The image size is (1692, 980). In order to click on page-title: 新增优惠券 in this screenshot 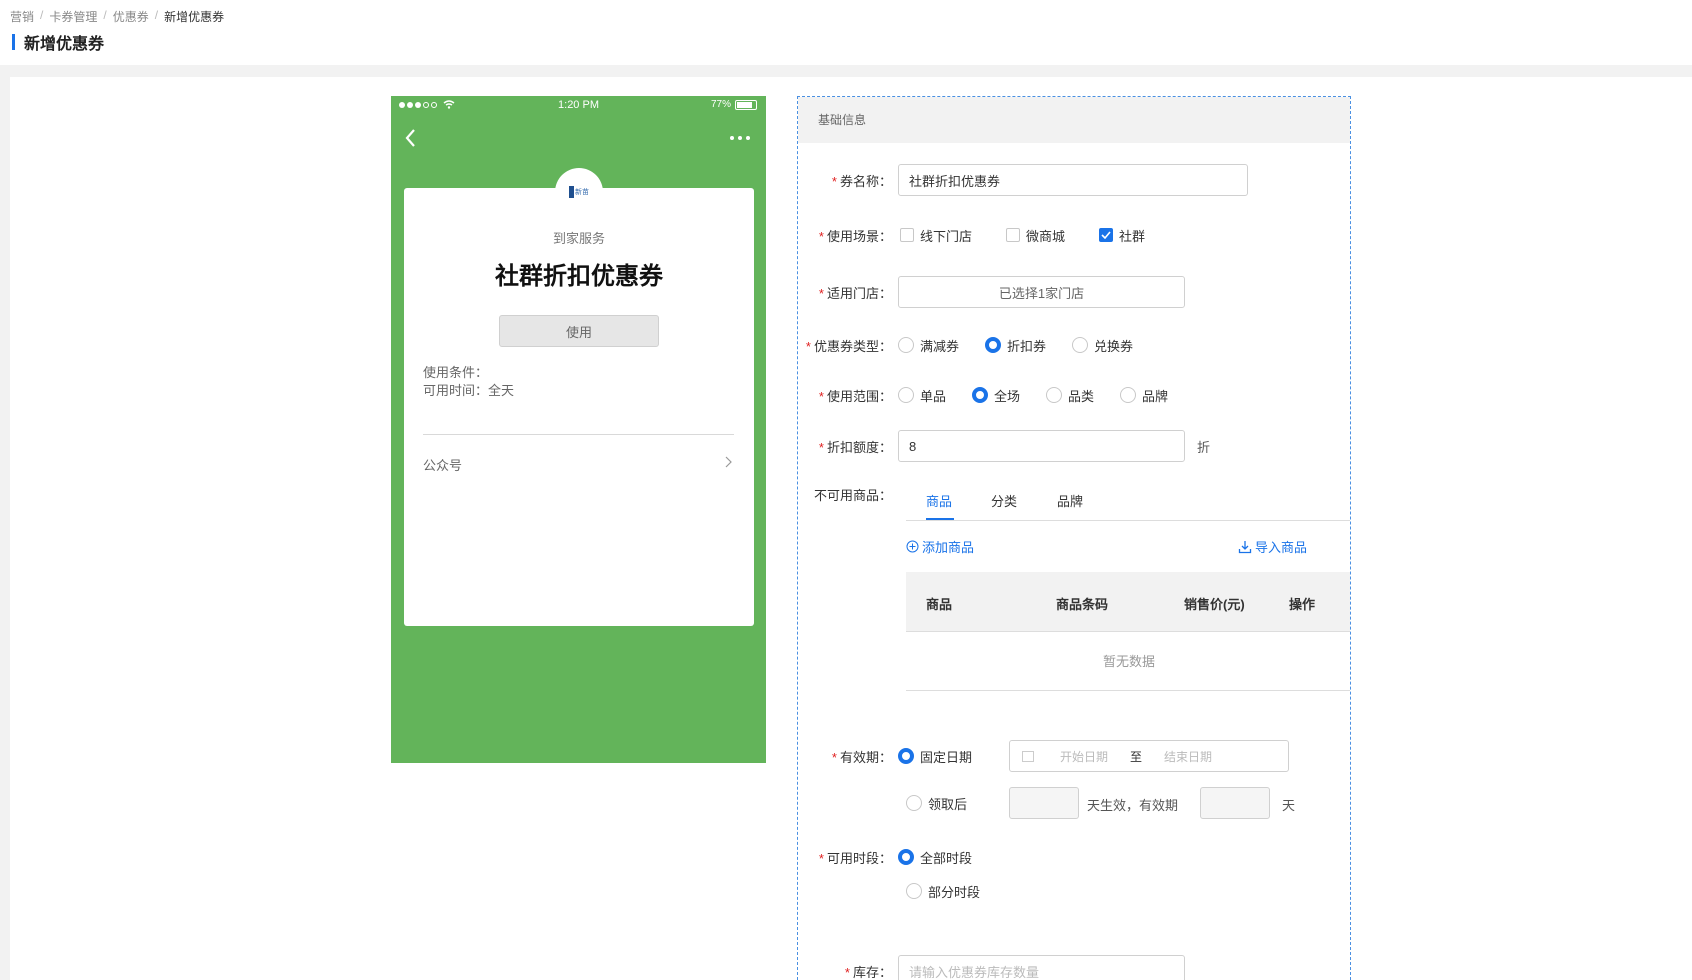, I will do `click(58, 42)`.